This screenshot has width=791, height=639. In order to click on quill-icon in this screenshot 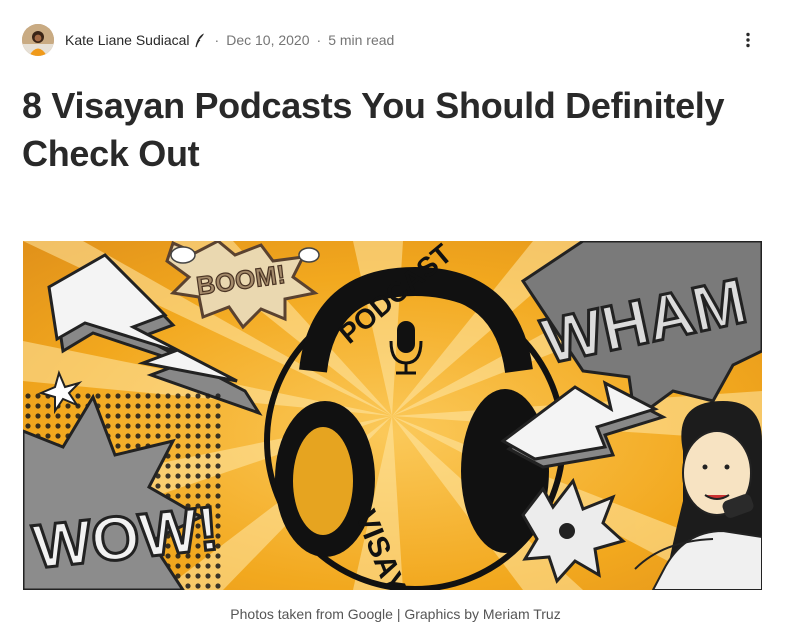, I will do `click(199, 40)`.